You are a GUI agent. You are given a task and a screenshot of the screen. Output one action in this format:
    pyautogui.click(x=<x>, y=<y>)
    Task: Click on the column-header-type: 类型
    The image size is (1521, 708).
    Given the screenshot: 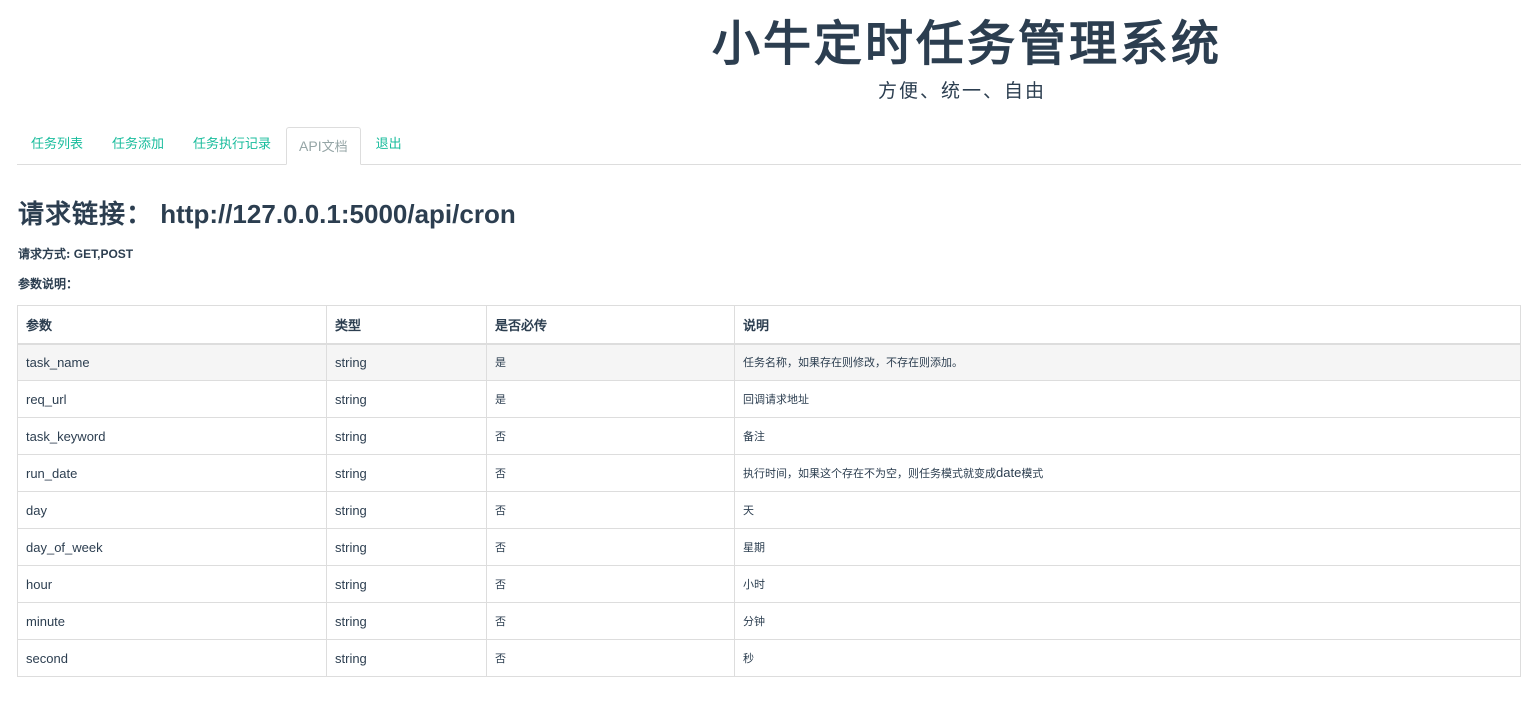 What is the action you would take?
    pyautogui.click(x=406, y=325)
    